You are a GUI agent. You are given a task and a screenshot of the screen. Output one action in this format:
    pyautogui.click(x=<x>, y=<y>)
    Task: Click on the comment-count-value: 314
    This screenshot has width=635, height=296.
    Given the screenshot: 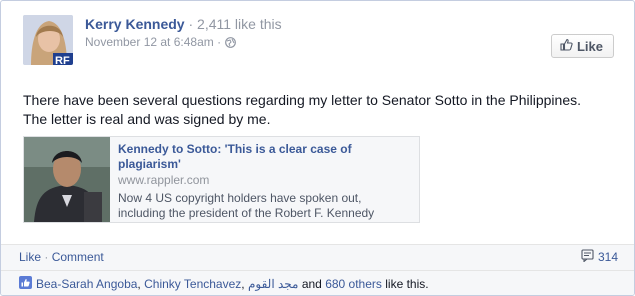 What is the action you would take?
    pyautogui.click(x=607, y=257)
    